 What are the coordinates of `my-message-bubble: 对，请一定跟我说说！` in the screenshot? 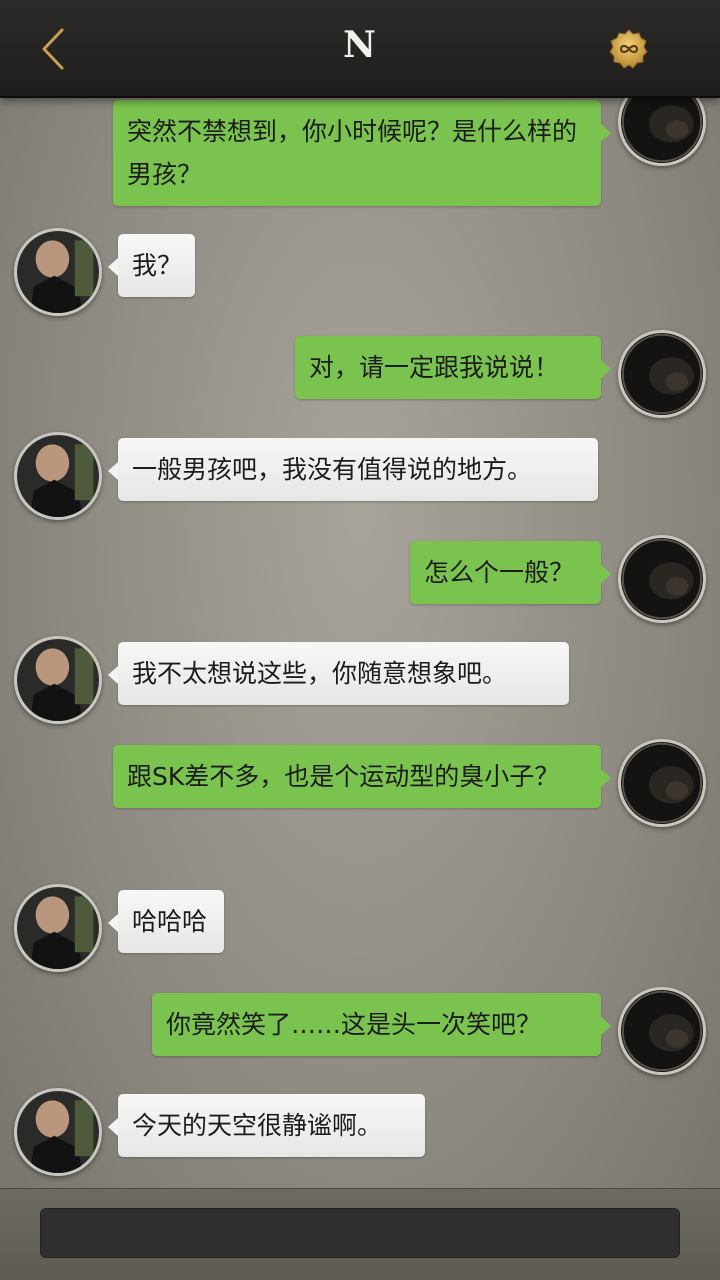 It's located at (453, 367).